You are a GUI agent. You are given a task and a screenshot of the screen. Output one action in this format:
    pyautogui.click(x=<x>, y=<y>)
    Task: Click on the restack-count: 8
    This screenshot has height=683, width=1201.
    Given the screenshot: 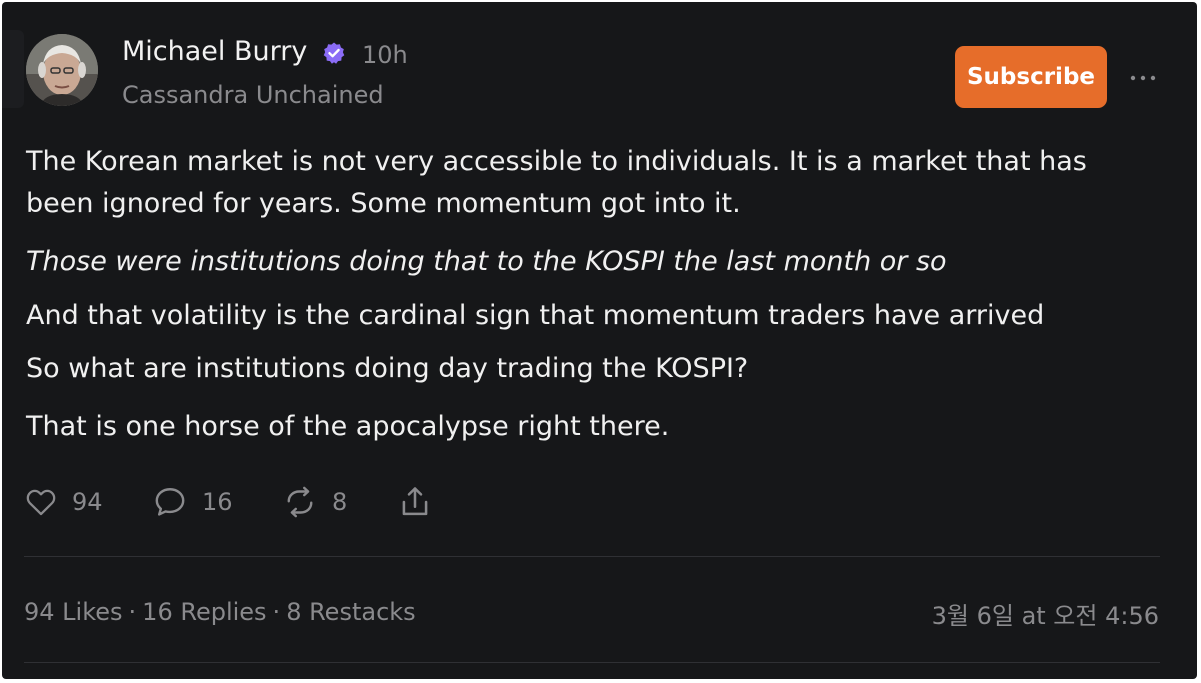 What is the action you would take?
    pyautogui.click(x=340, y=502)
    